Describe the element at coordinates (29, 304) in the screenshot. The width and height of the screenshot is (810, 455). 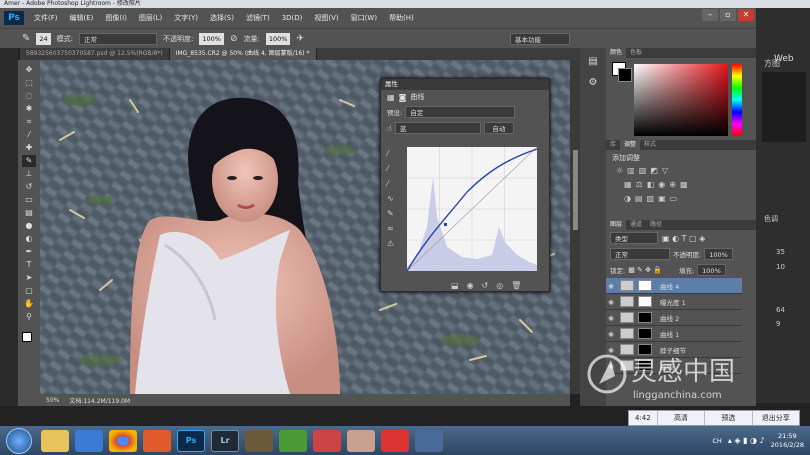
I see `hand-tool-icon: ✋` at that location.